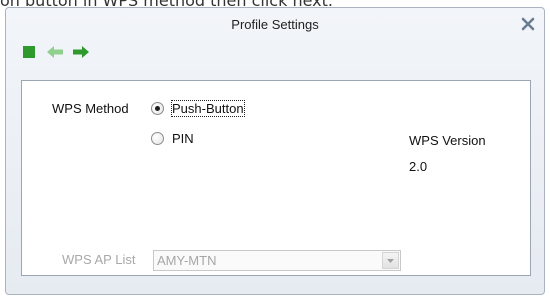 Image resolution: width=550 pixels, height=299 pixels. Describe the element at coordinates (447, 140) in the screenshot. I see `wps-version-label: WPS Version` at that location.